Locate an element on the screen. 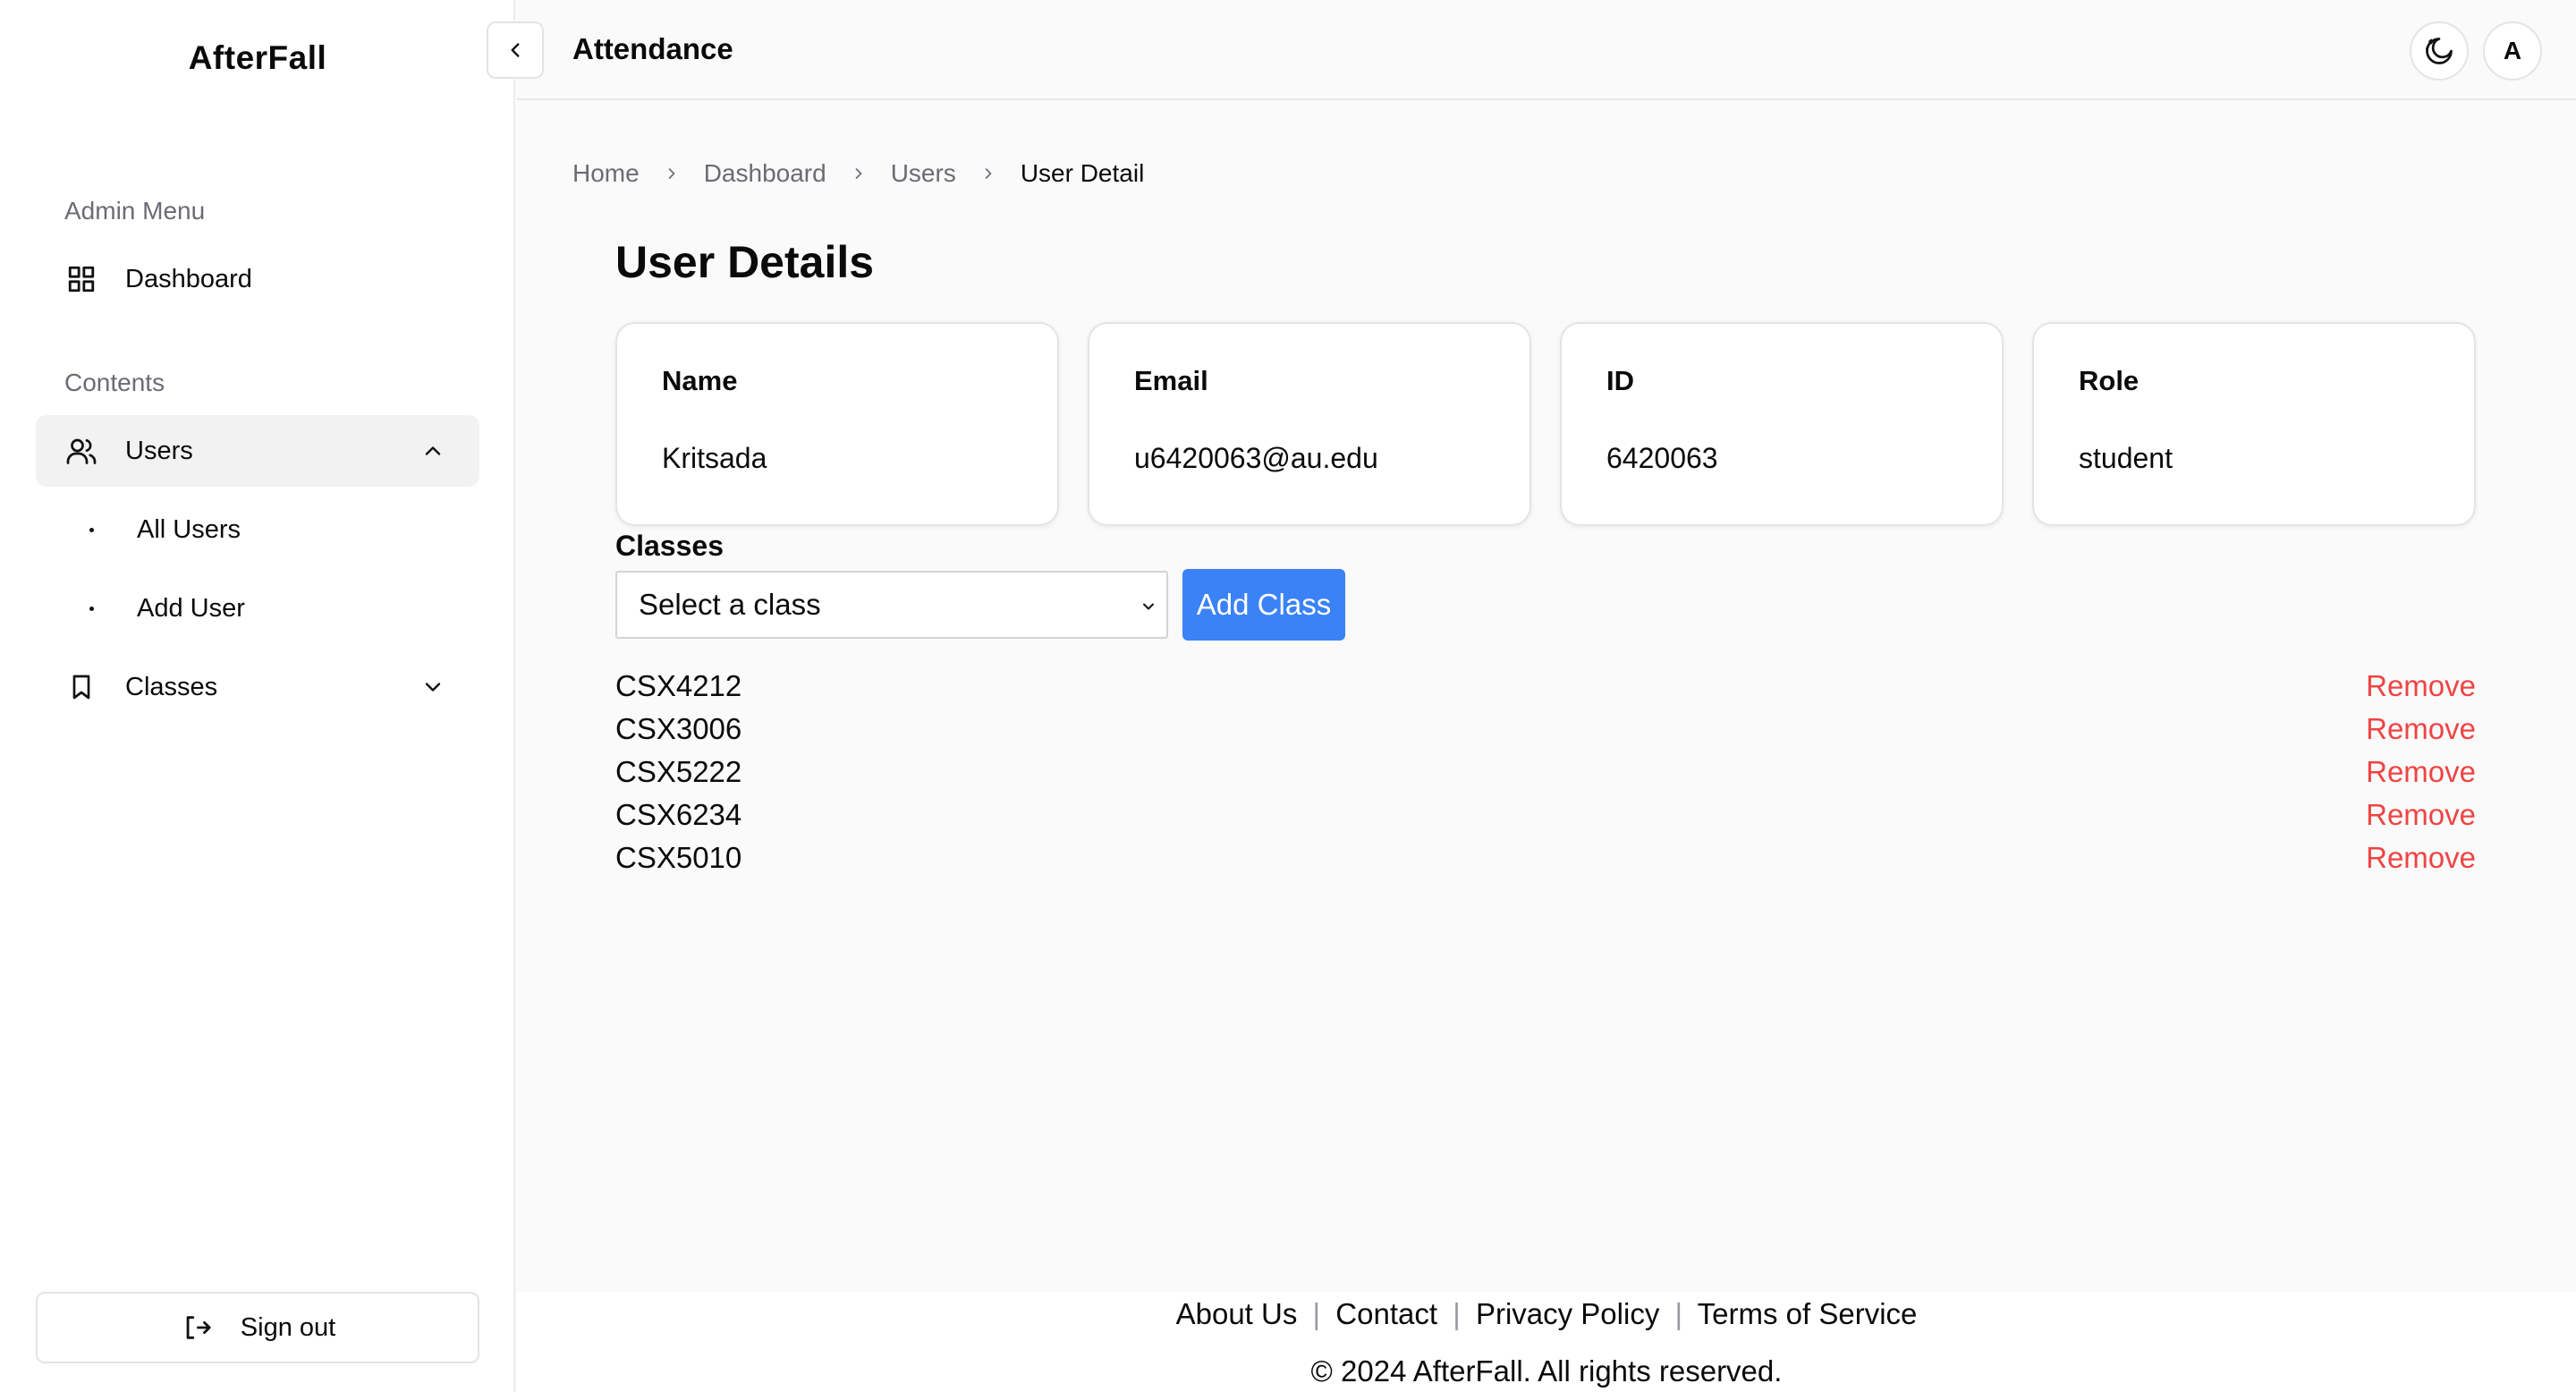 This screenshot has width=2576, height=1392. sidebar-subitem-label: All Users is located at coordinates (189, 529).